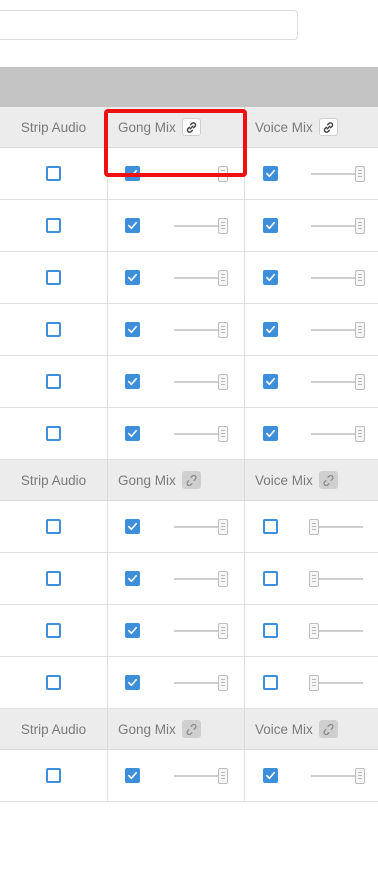 Image resolution: width=378 pixels, height=879 pixels. Describe the element at coordinates (149, 25) in the screenshot. I see `search-input` at that location.